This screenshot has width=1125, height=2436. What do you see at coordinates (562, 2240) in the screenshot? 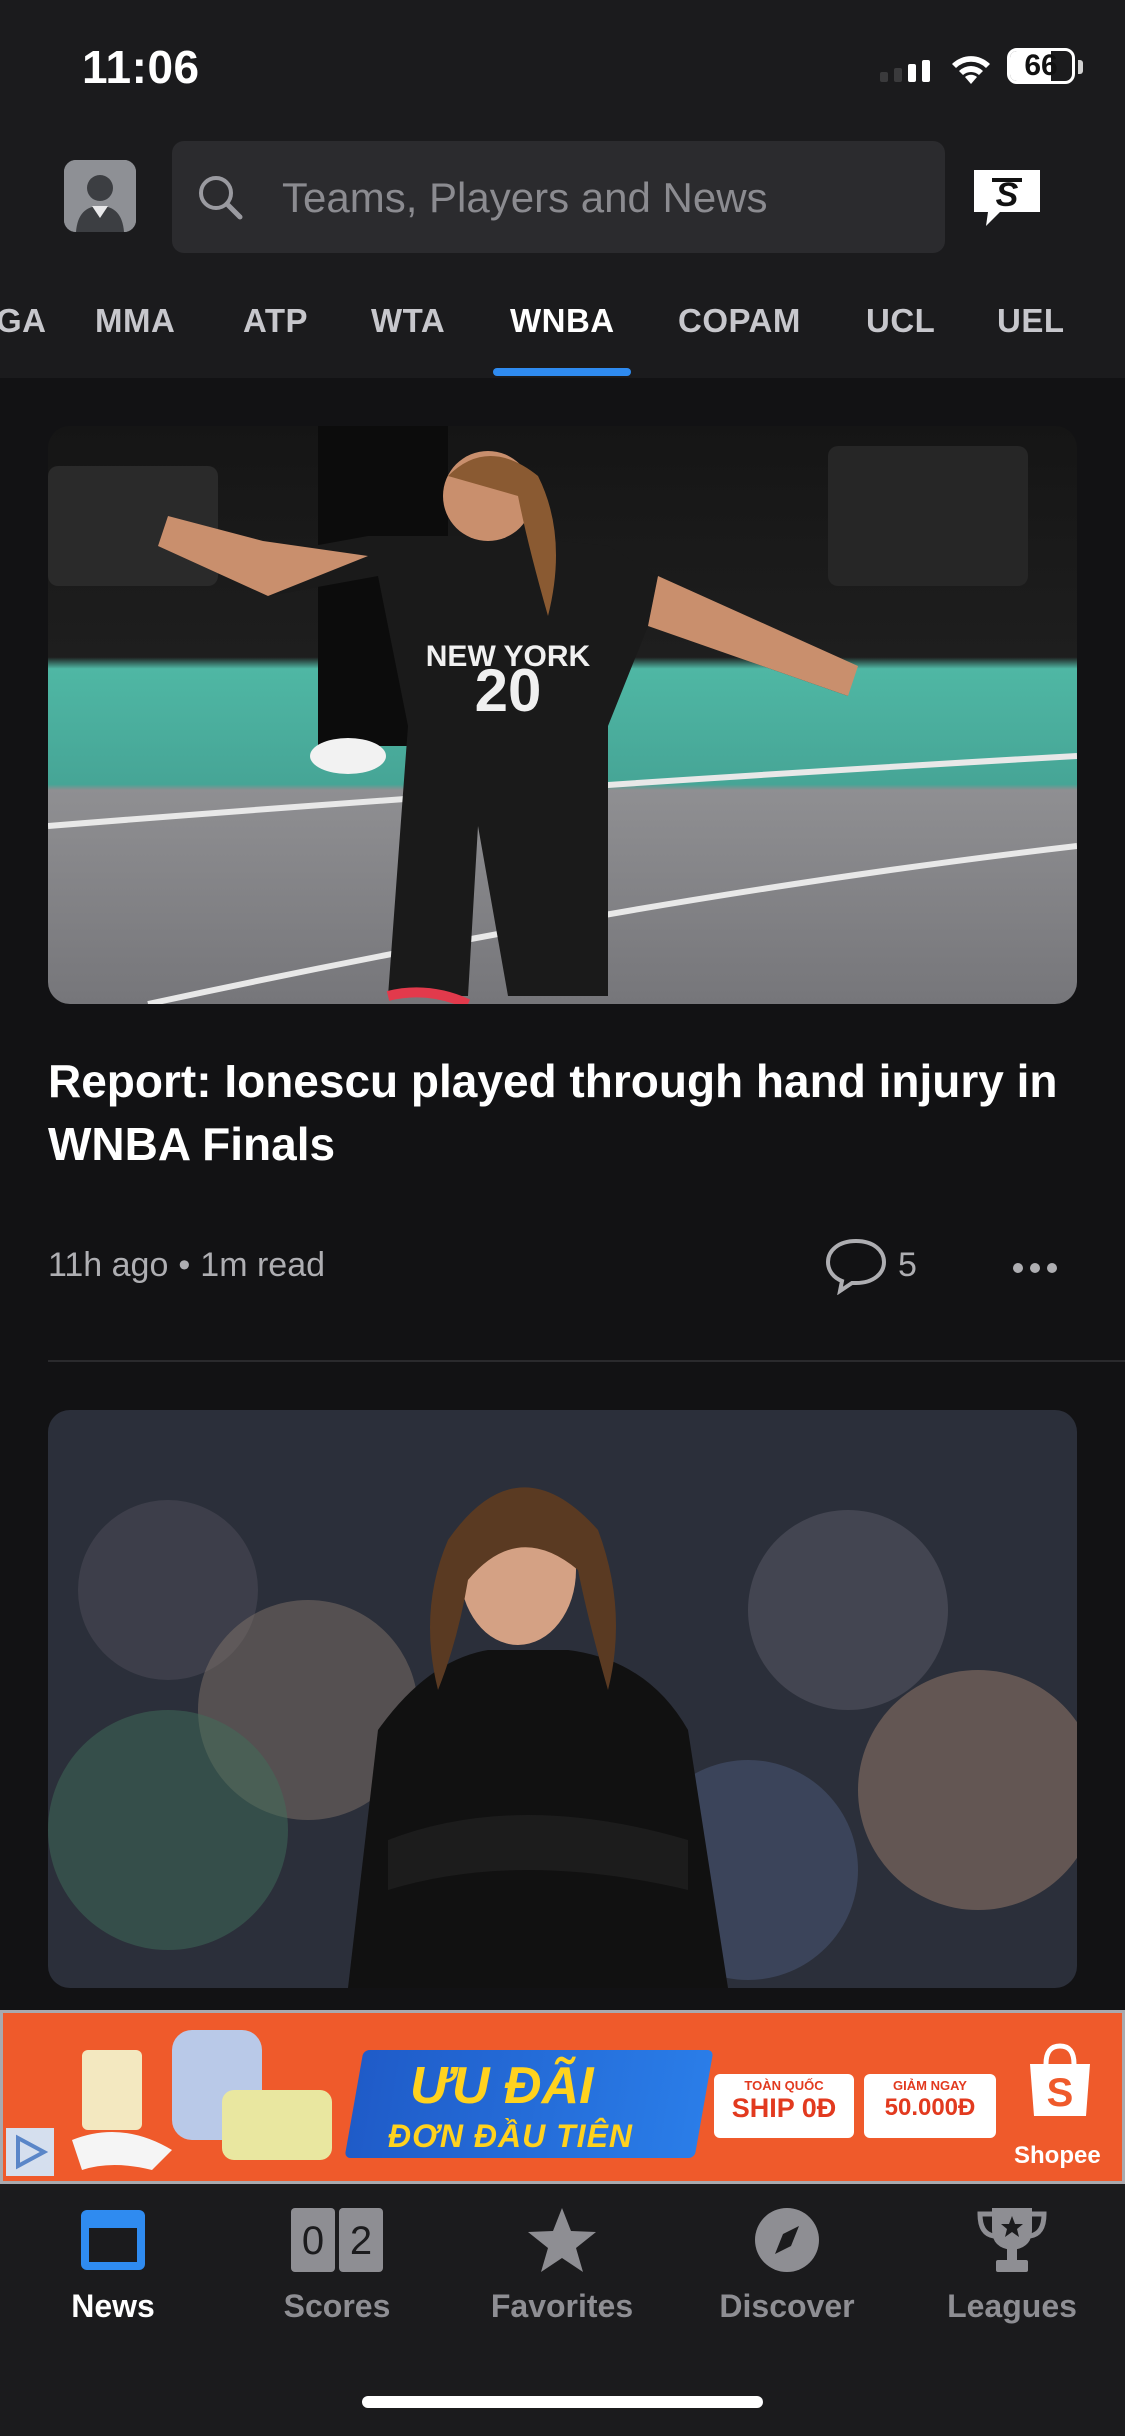
I see `star-icon` at bounding box center [562, 2240].